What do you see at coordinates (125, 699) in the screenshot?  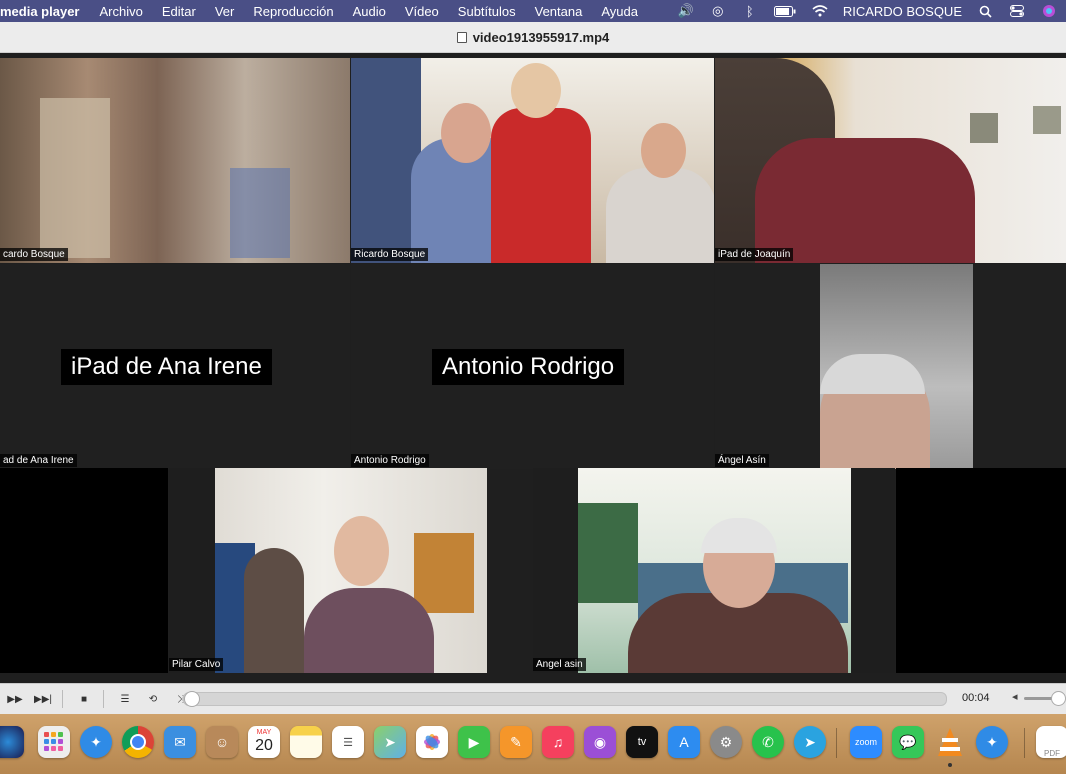 I see `playlist-icon: ☰` at bounding box center [125, 699].